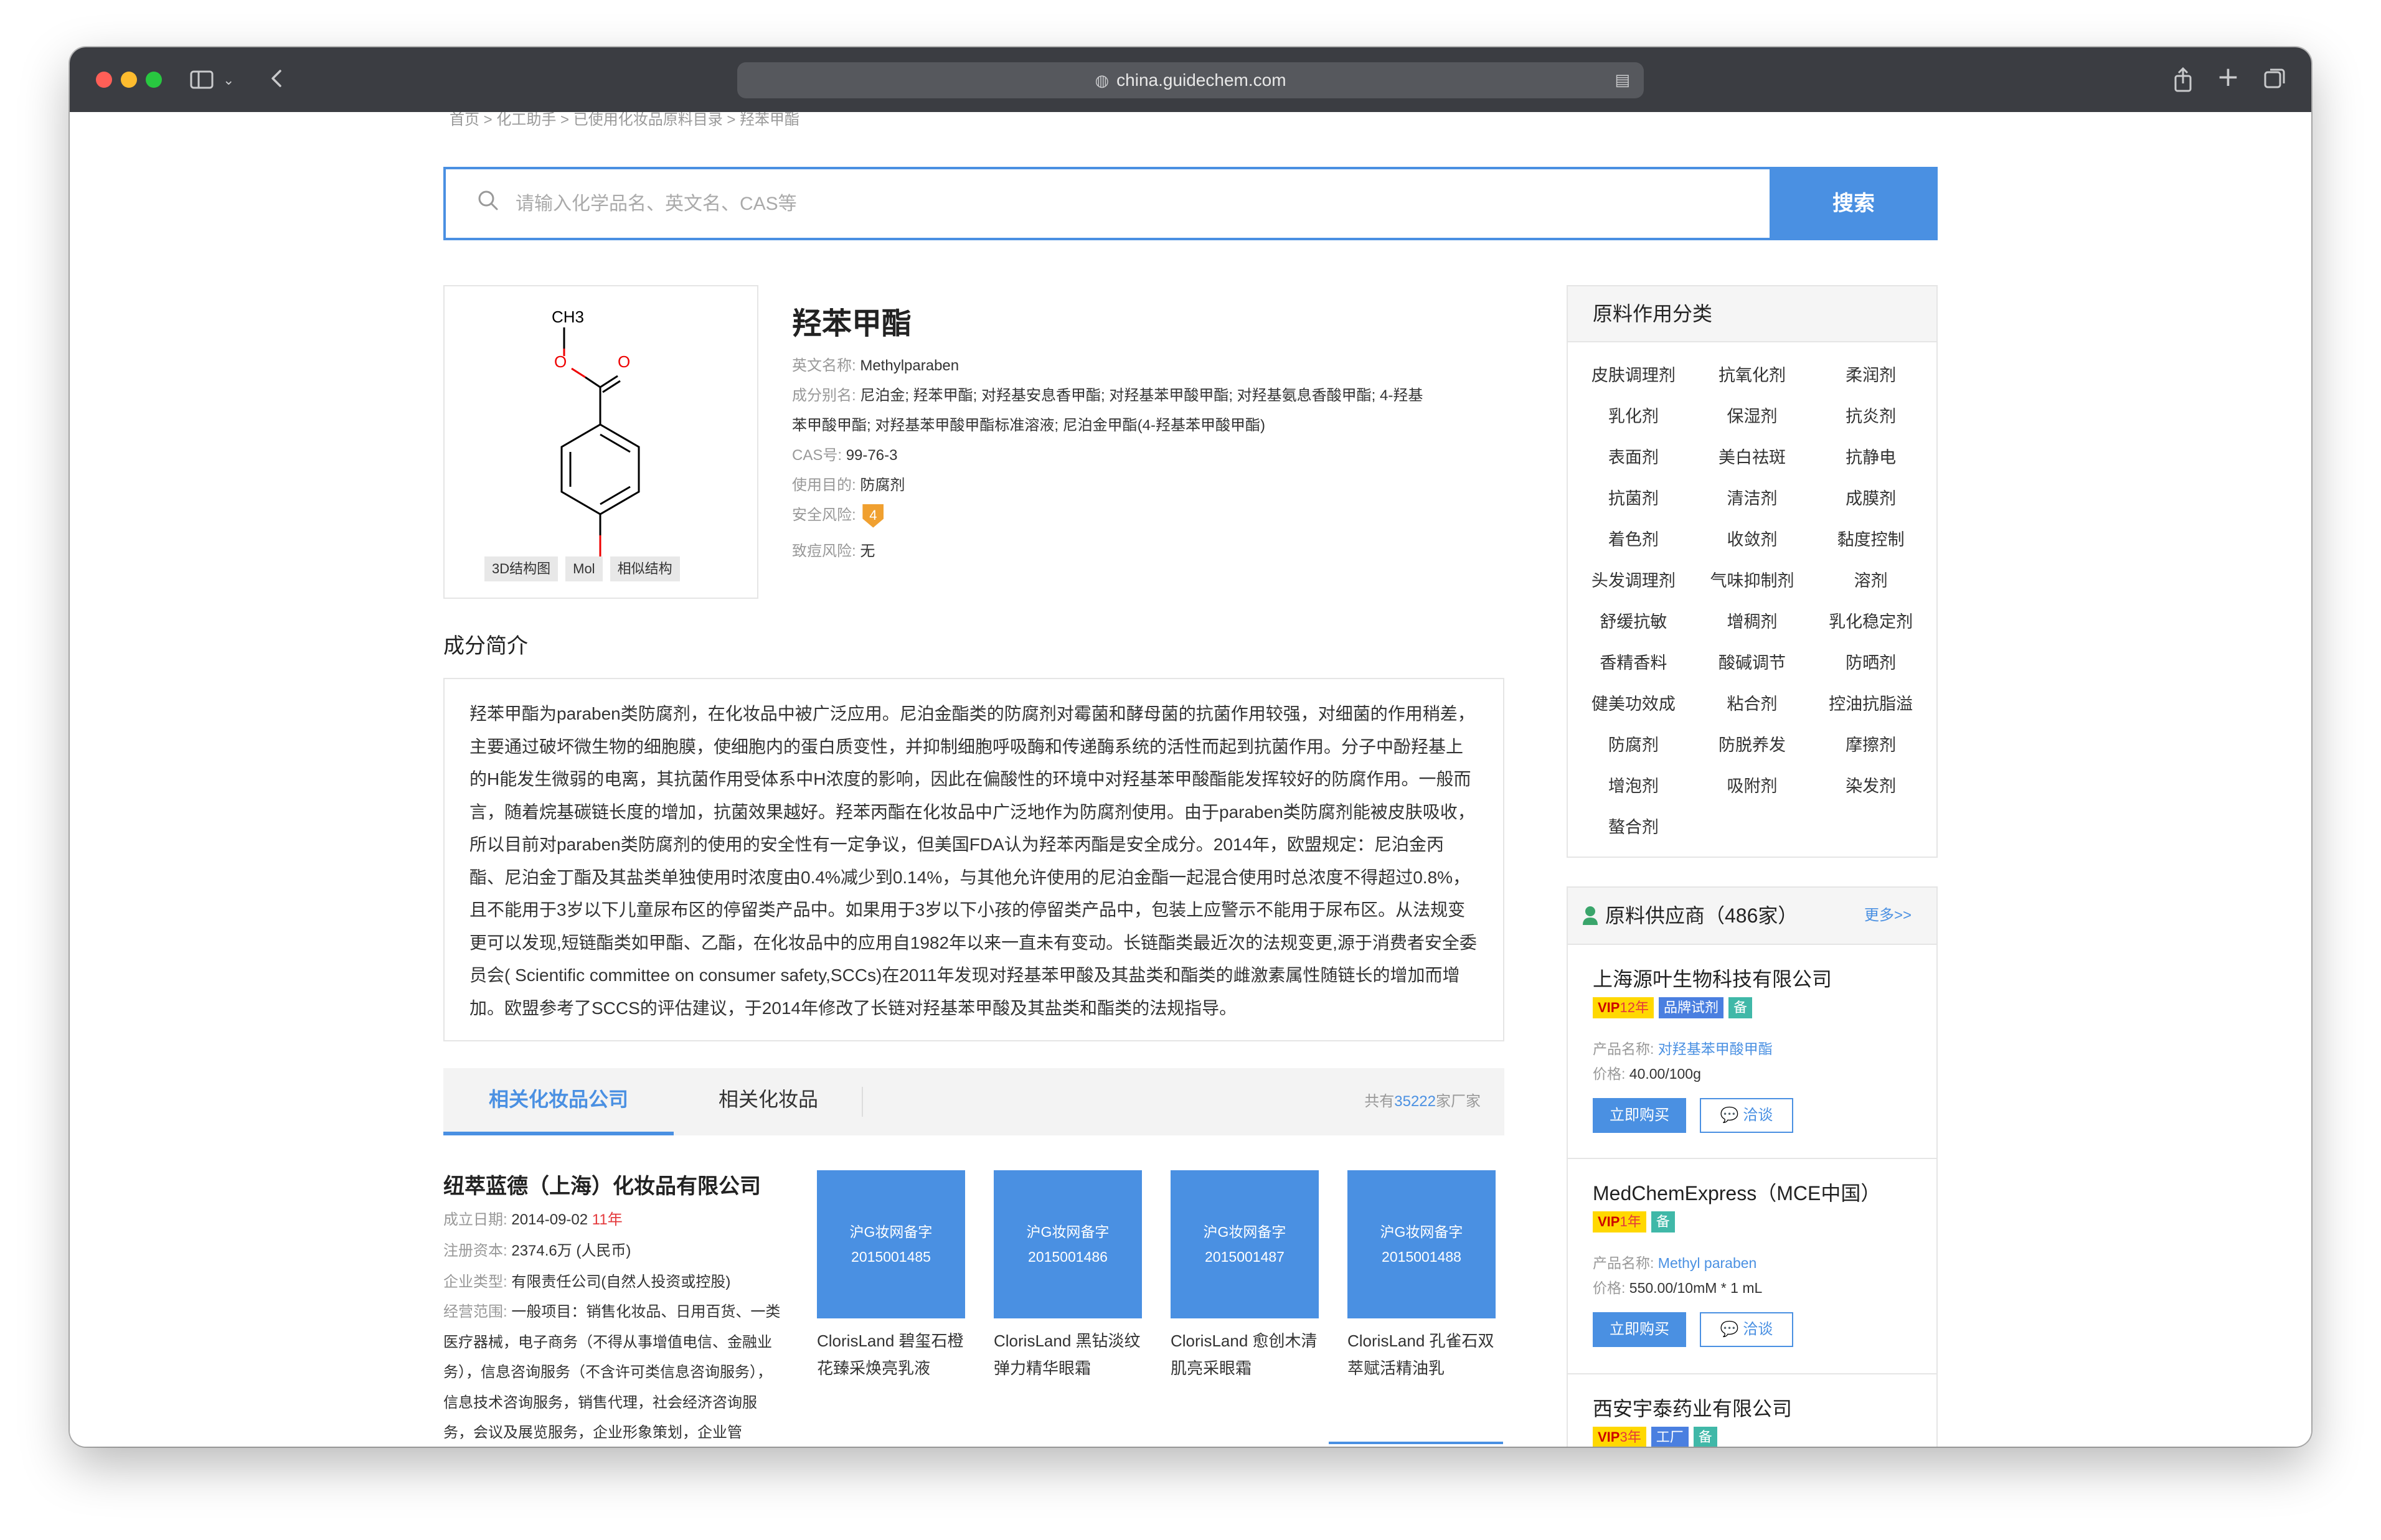 This screenshot has height=1540, width=2381. What do you see at coordinates (848, 485) in the screenshot?
I see `purpose-row: 使用目的: 防腐剂` at bounding box center [848, 485].